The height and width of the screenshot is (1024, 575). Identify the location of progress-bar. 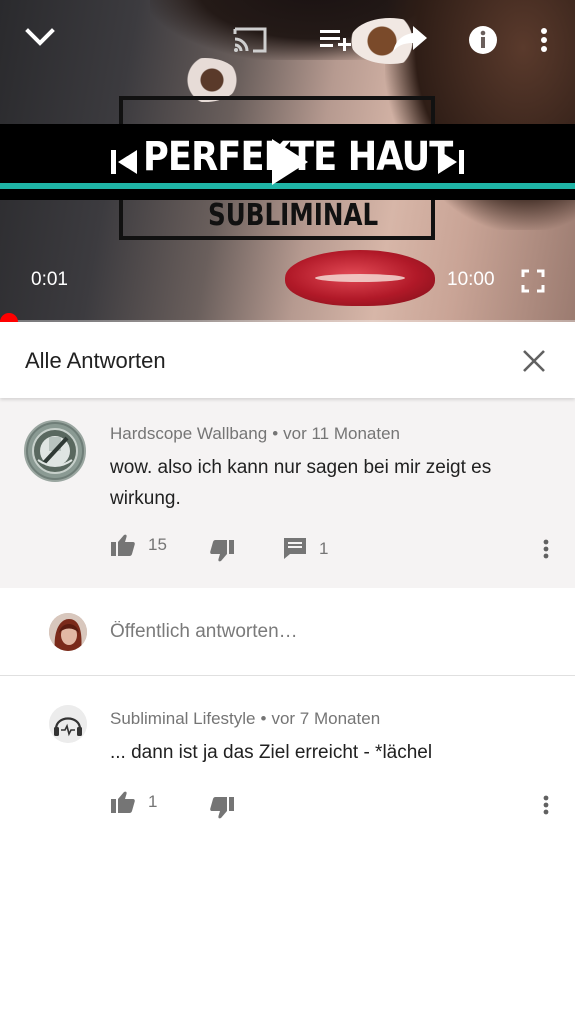
(287, 317).